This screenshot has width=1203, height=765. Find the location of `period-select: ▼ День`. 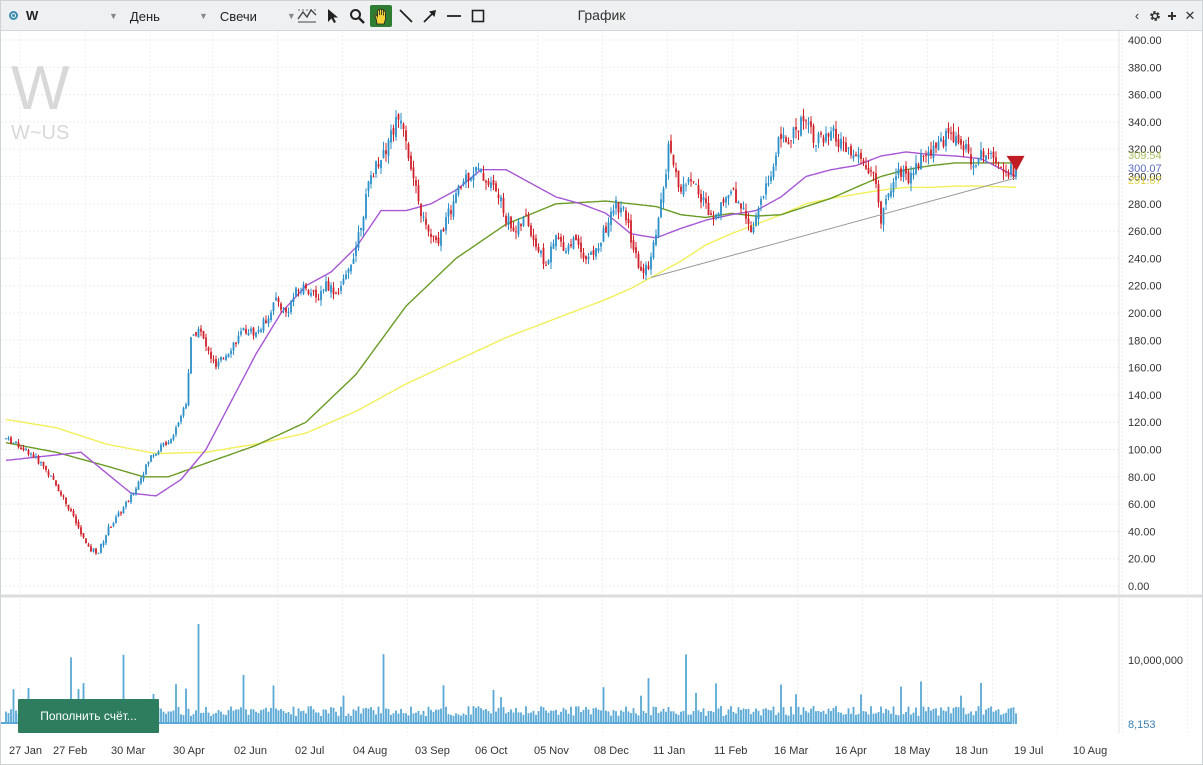

period-select: ▼ День is located at coordinates (134, 16).